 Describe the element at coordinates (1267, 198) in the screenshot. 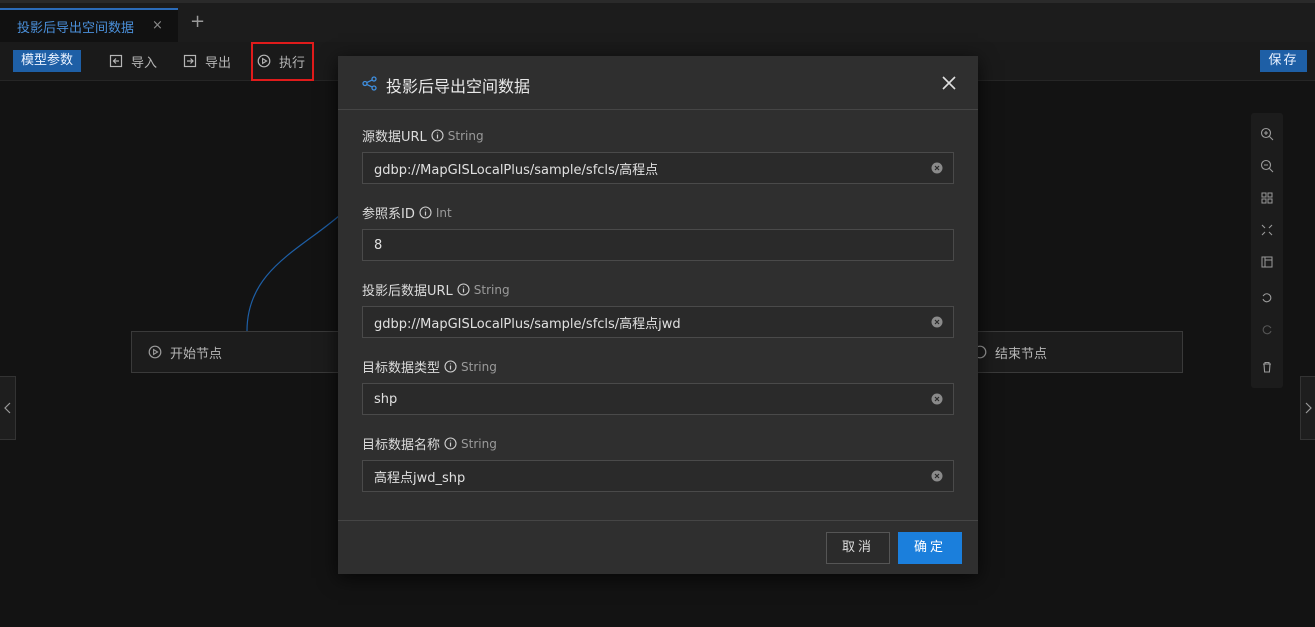

I see `grid-icon` at that location.